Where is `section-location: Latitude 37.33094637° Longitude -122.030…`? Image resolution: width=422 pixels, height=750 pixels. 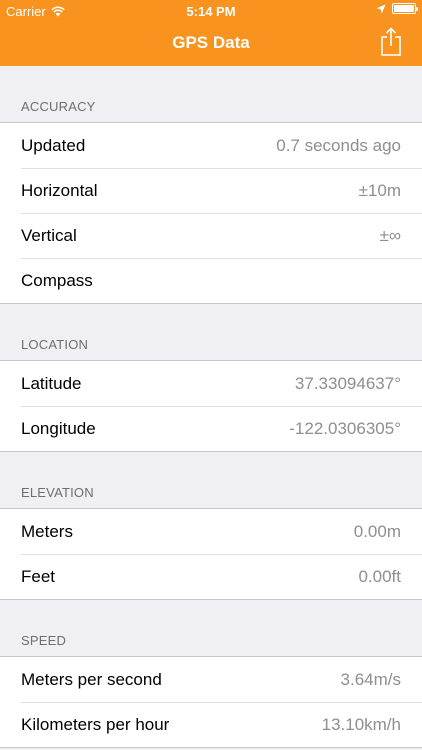
section-location: Latitude 37.33094637° Longitude -122.030… is located at coordinates (211, 406).